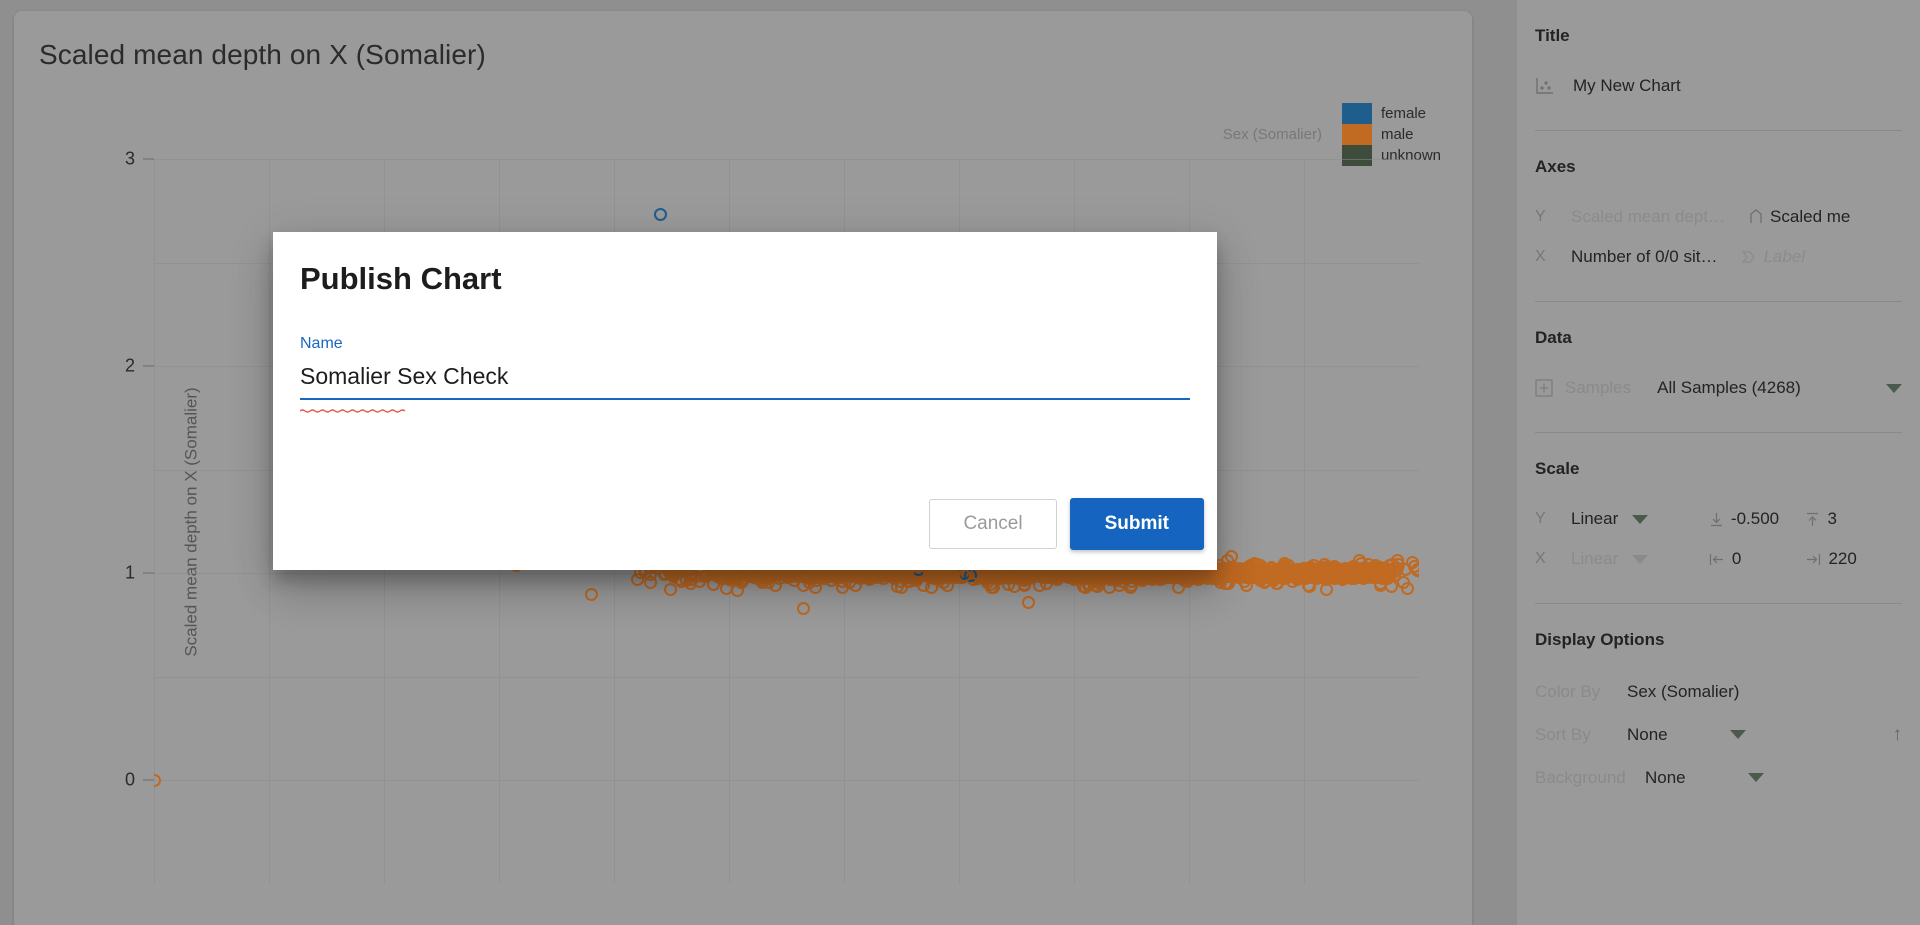  Describe the element at coordinates (321, 343) in the screenshot. I see `name-field-label: Name` at that location.